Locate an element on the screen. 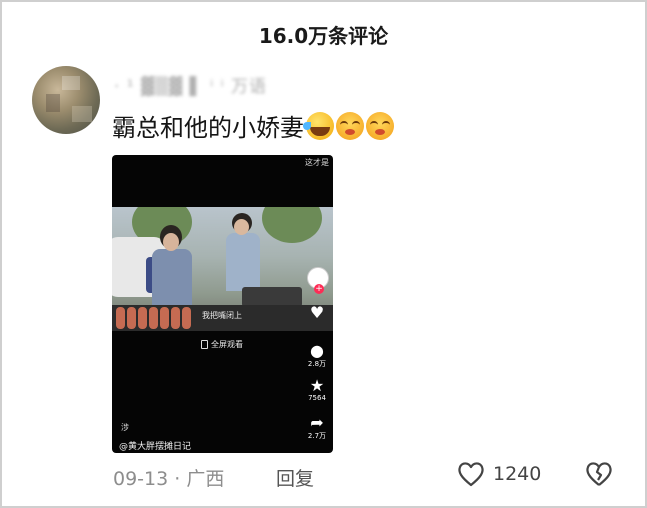  dislike-button is located at coordinates (599, 476).